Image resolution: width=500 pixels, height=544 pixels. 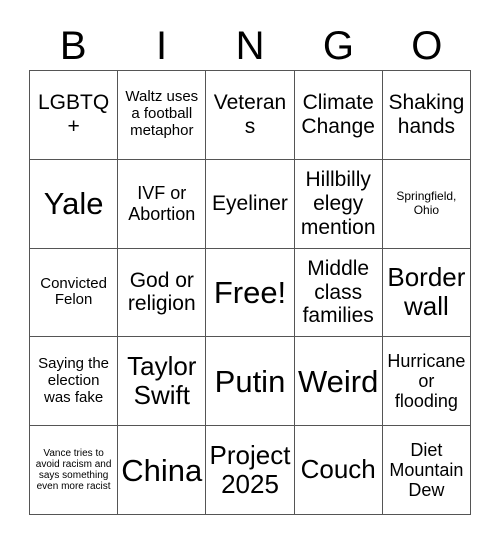 I want to click on bingo-cell-label: Saying the election was fake, so click(x=74, y=380).